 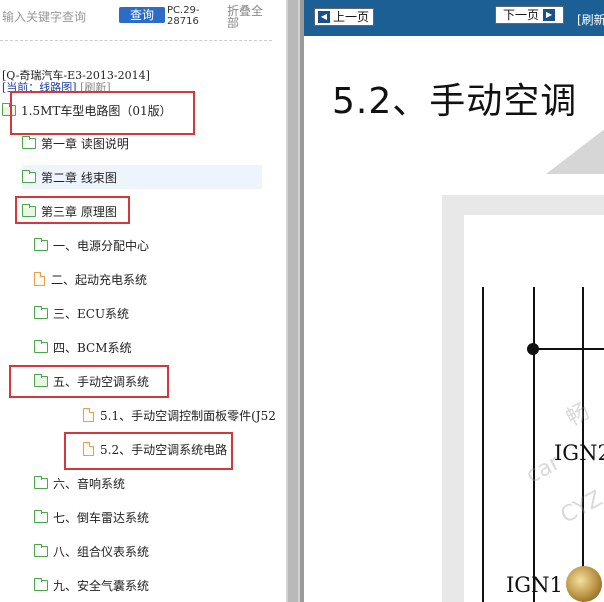 What do you see at coordinates (183, 16) in the screenshot?
I see `document-code: PC.29-28716` at bounding box center [183, 16].